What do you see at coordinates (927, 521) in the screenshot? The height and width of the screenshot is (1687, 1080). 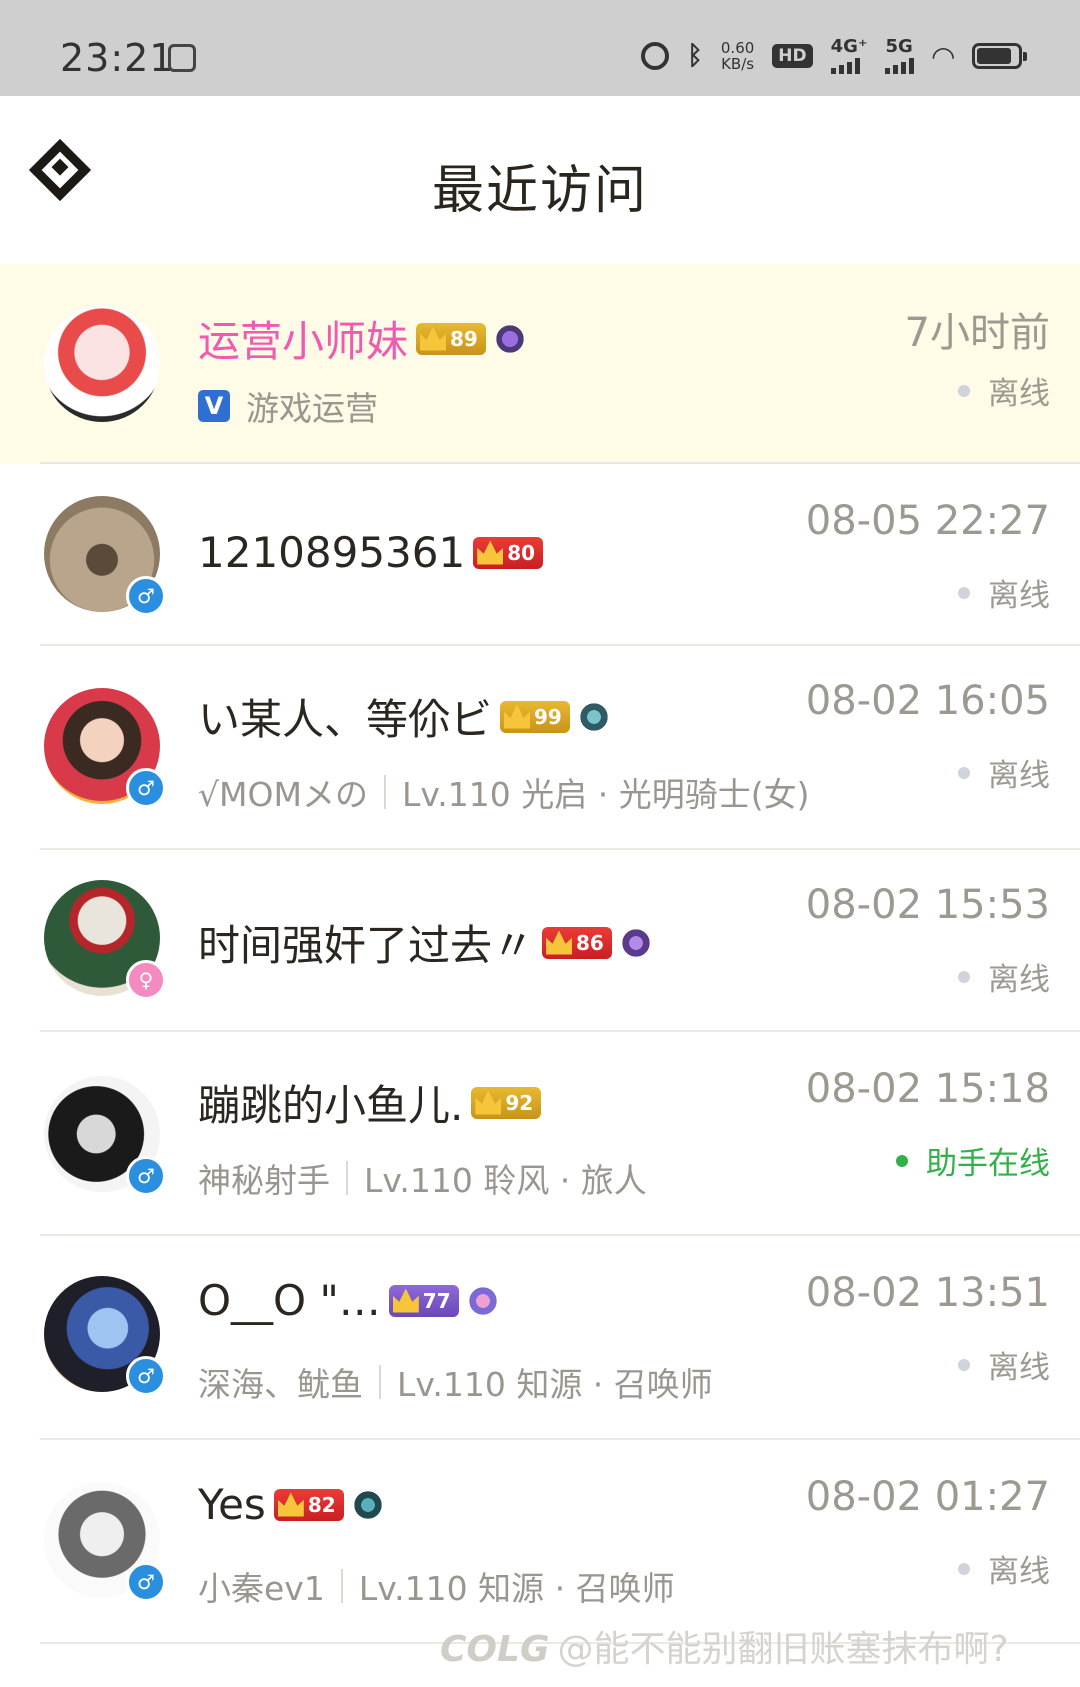 I see `visit-time: 08-05 22:27` at bounding box center [927, 521].